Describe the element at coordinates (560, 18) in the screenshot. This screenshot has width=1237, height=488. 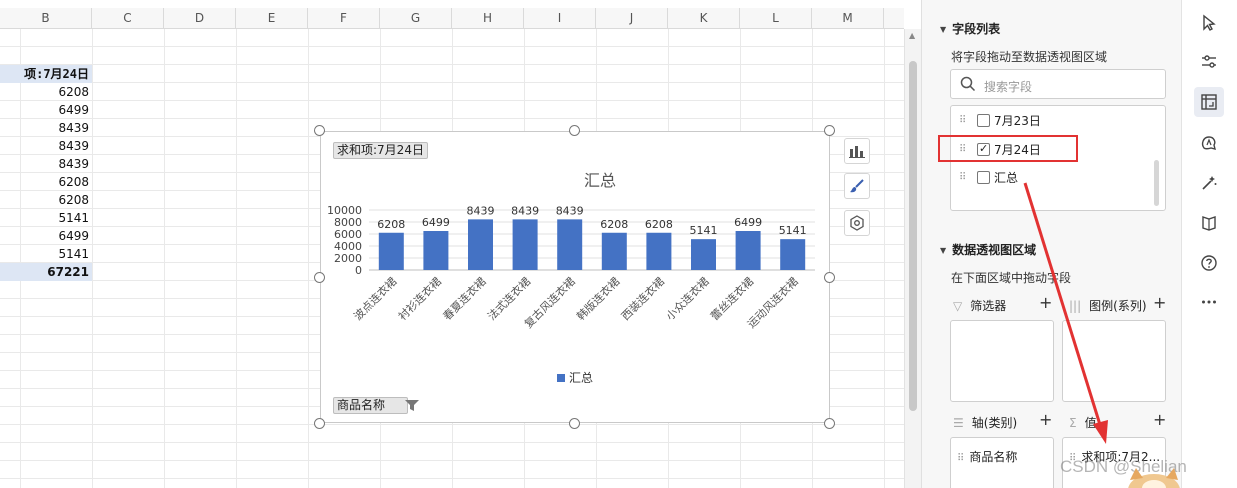
I see `column-header-i: I` at that location.